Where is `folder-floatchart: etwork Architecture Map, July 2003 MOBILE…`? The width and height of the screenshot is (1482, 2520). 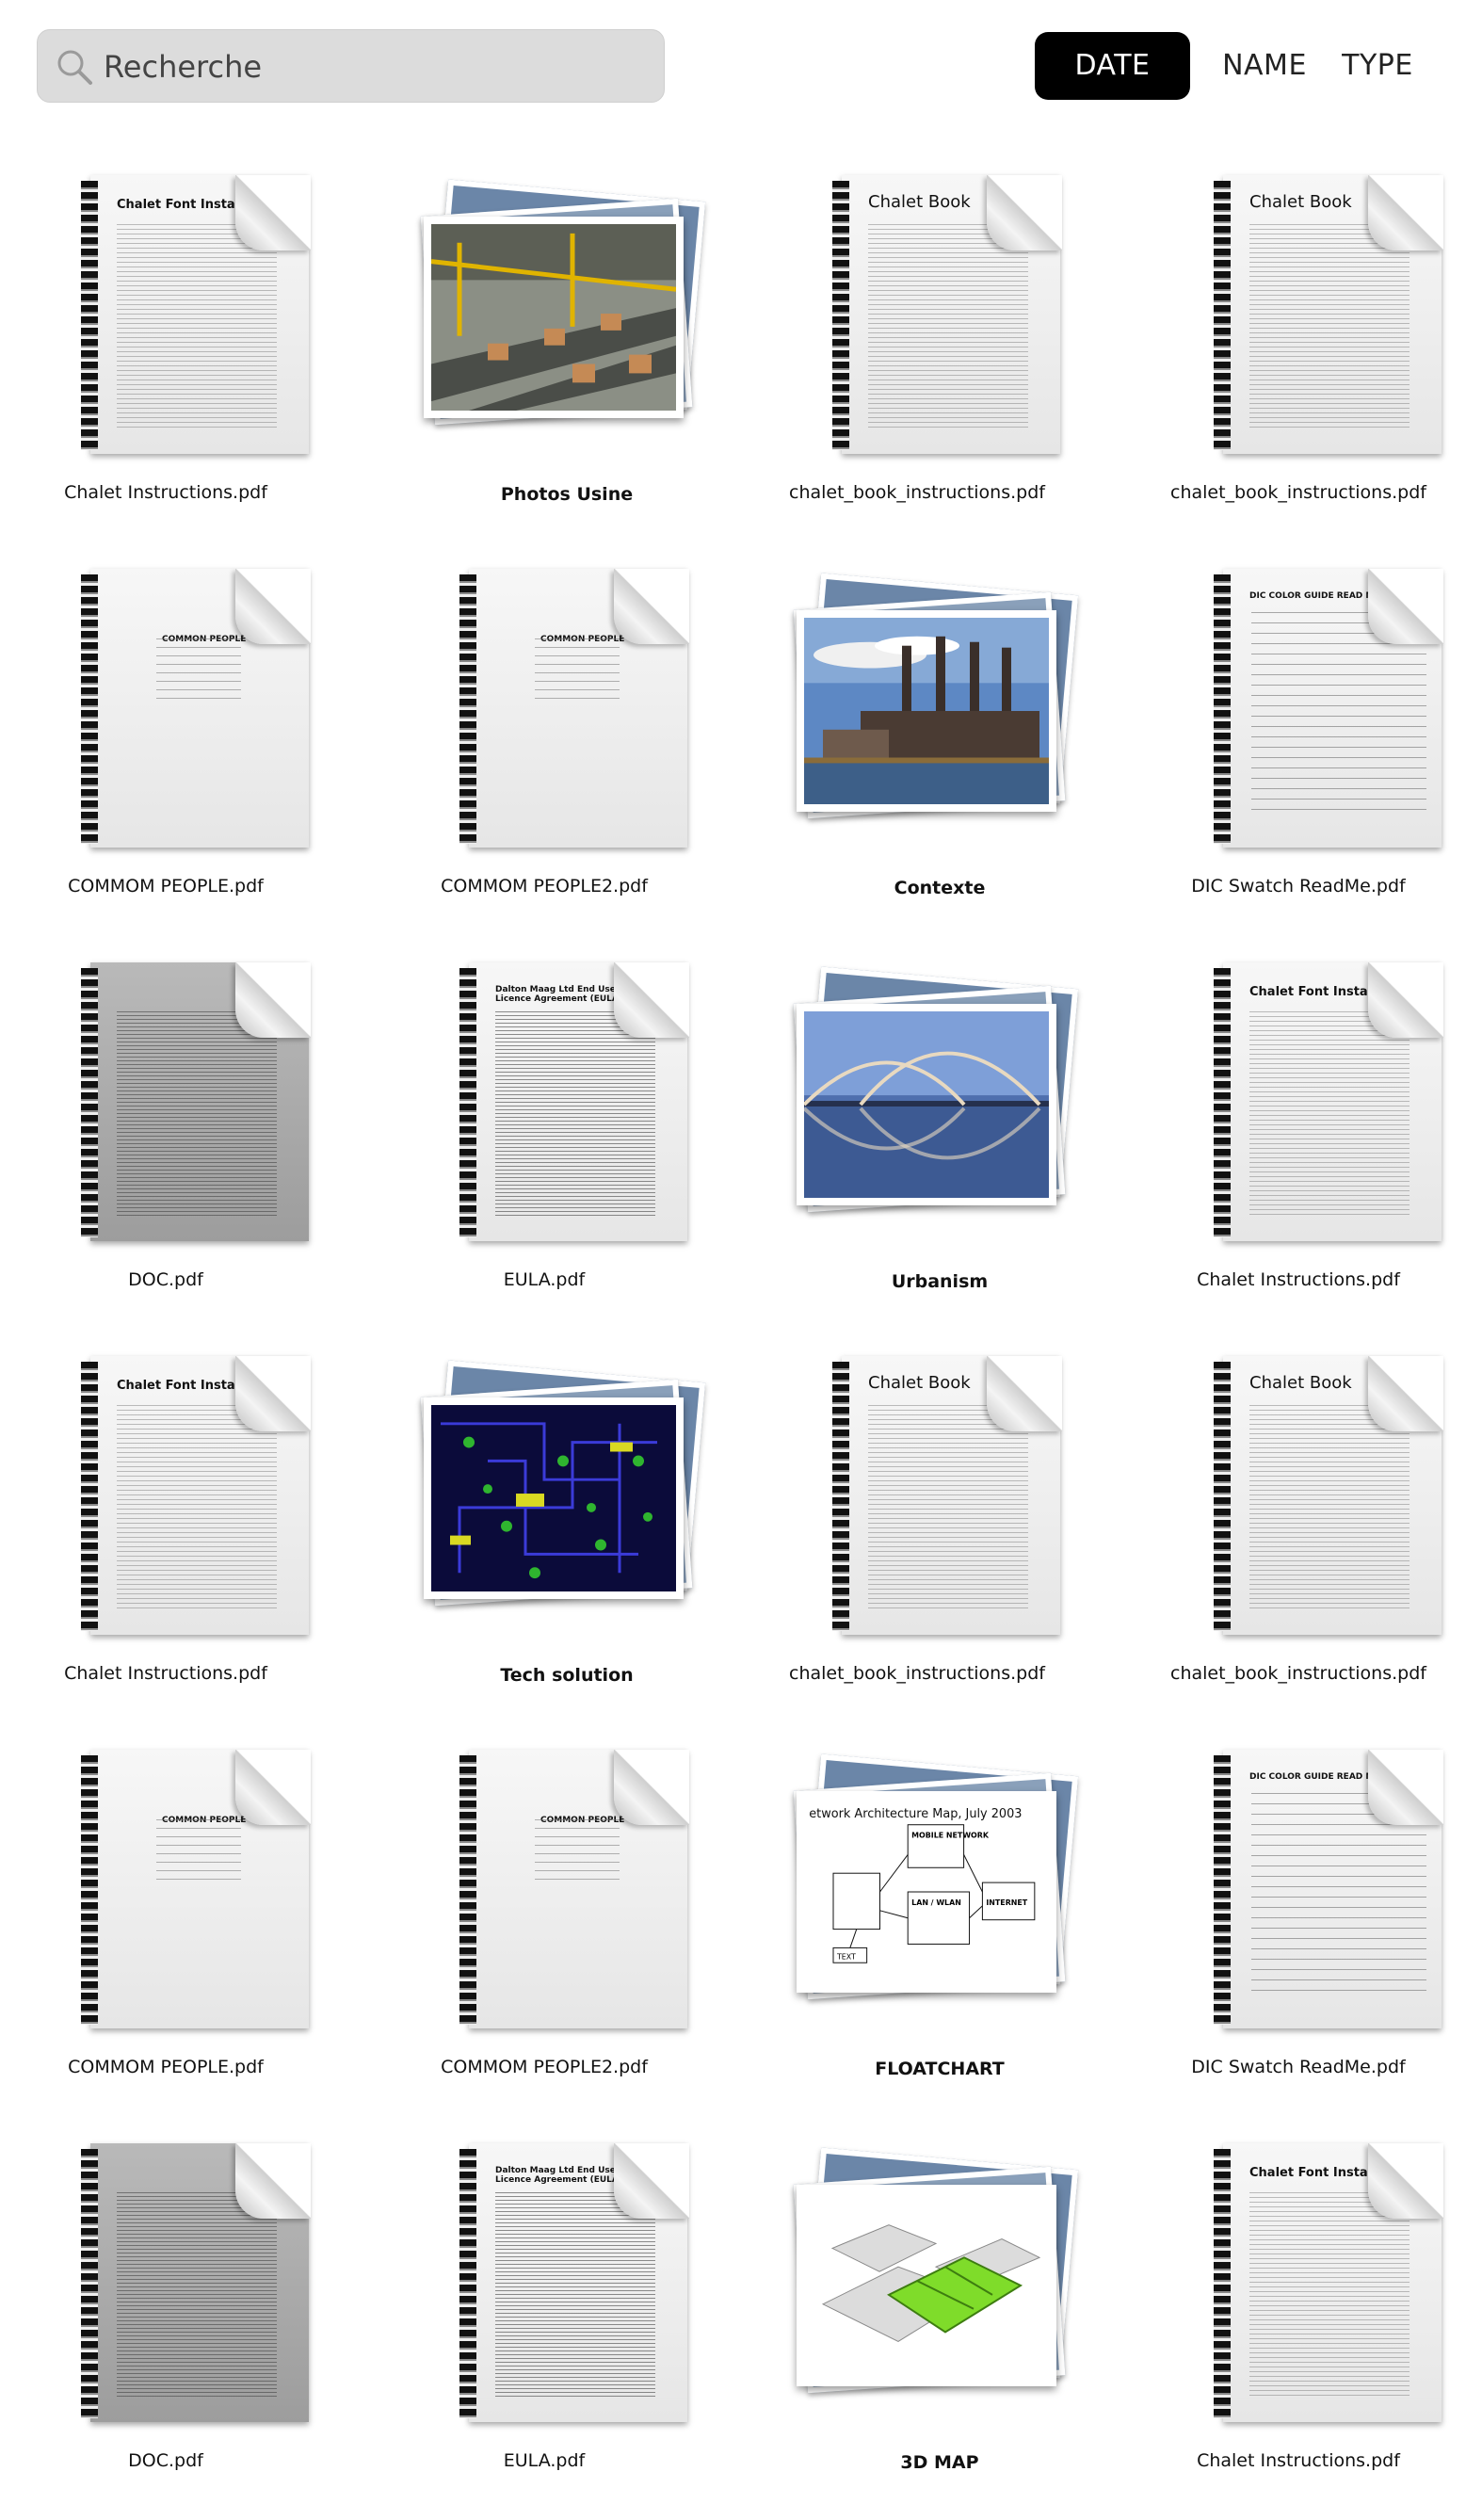 folder-floatchart: etwork Architecture Map, July 2003 MOBILE… is located at coordinates (917, 1938).